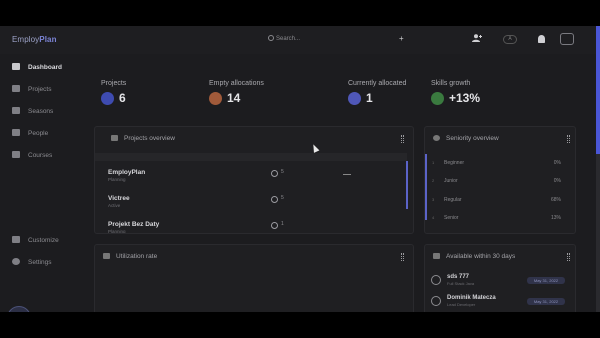 This screenshot has height=338, width=600. I want to click on search-icon, so click(271, 38).